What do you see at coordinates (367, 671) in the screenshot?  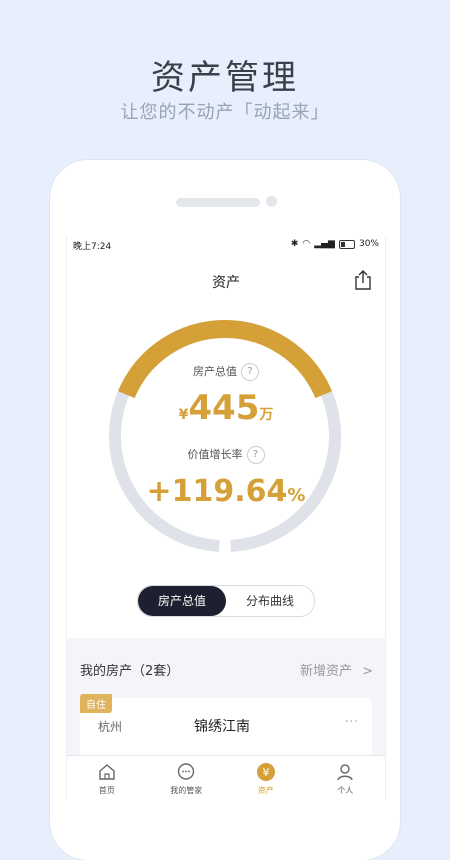 I see `chevron-right-icon: >` at bounding box center [367, 671].